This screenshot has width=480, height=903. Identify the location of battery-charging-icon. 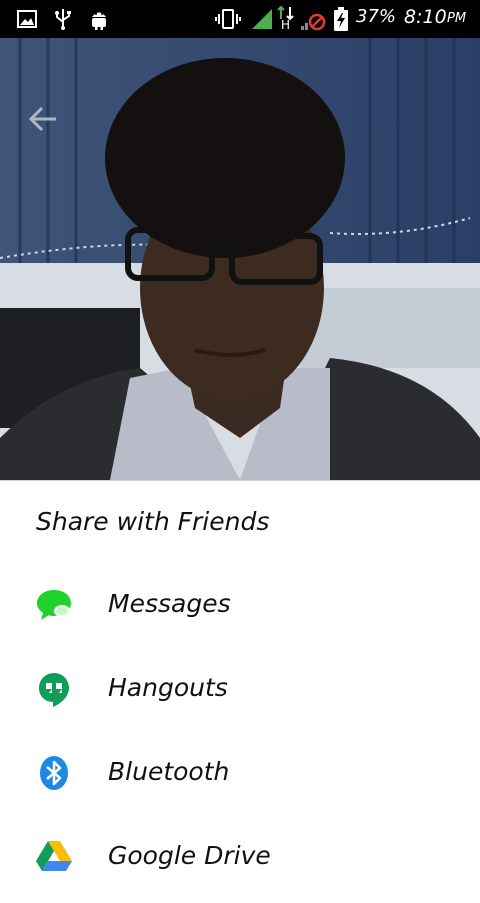
(341, 19).